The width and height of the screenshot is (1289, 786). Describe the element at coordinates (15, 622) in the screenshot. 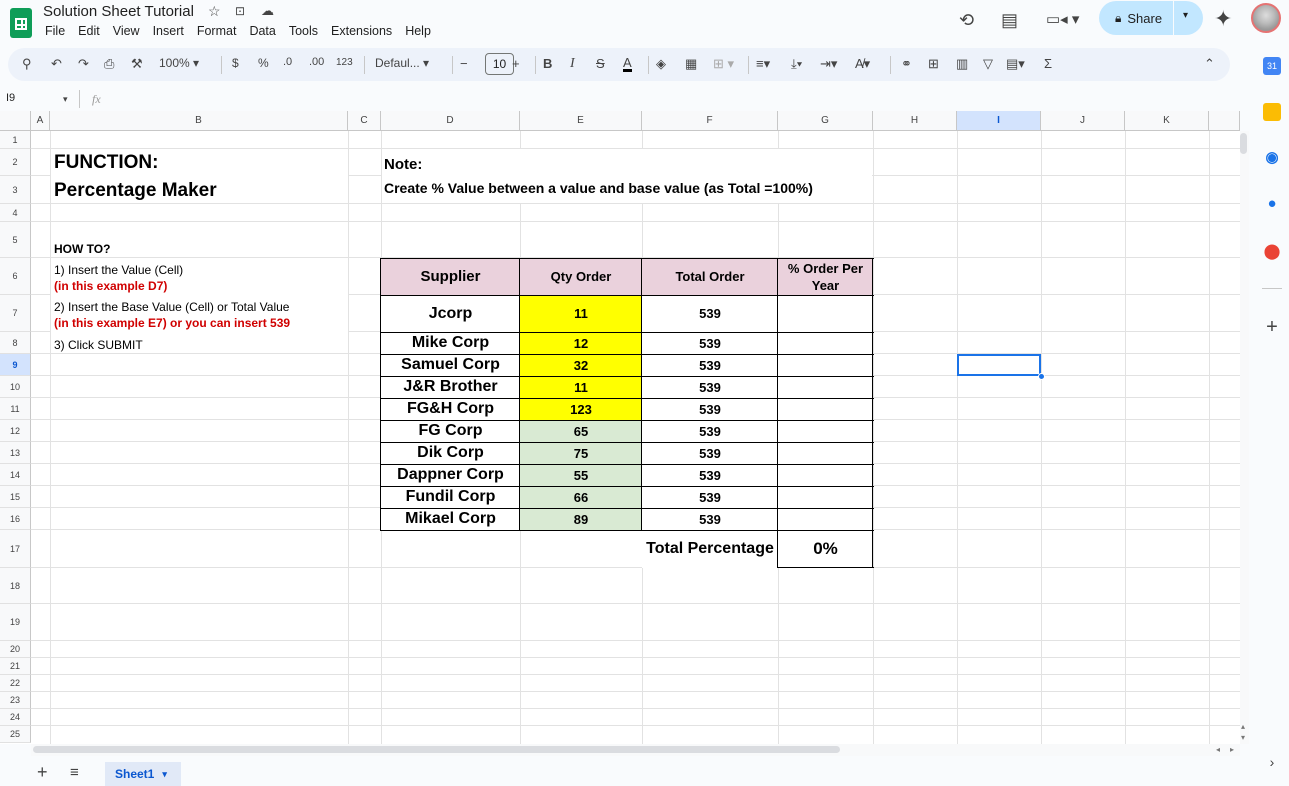

I see `row-header: 19` at that location.